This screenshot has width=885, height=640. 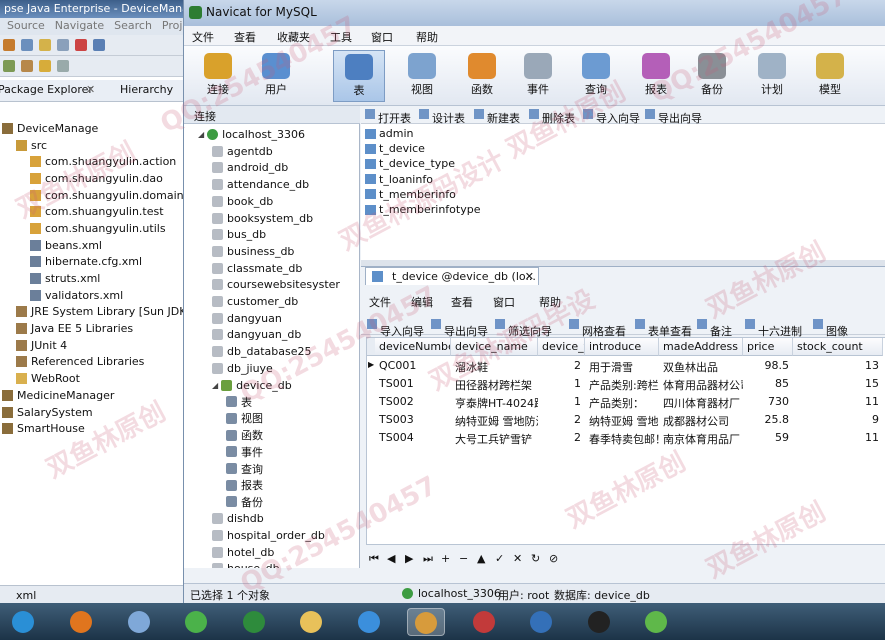 What do you see at coordinates (94, 211) in the screenshot?
I see `package-tree-item: com.shuangyulin.test` at bounding box center [94, 211].